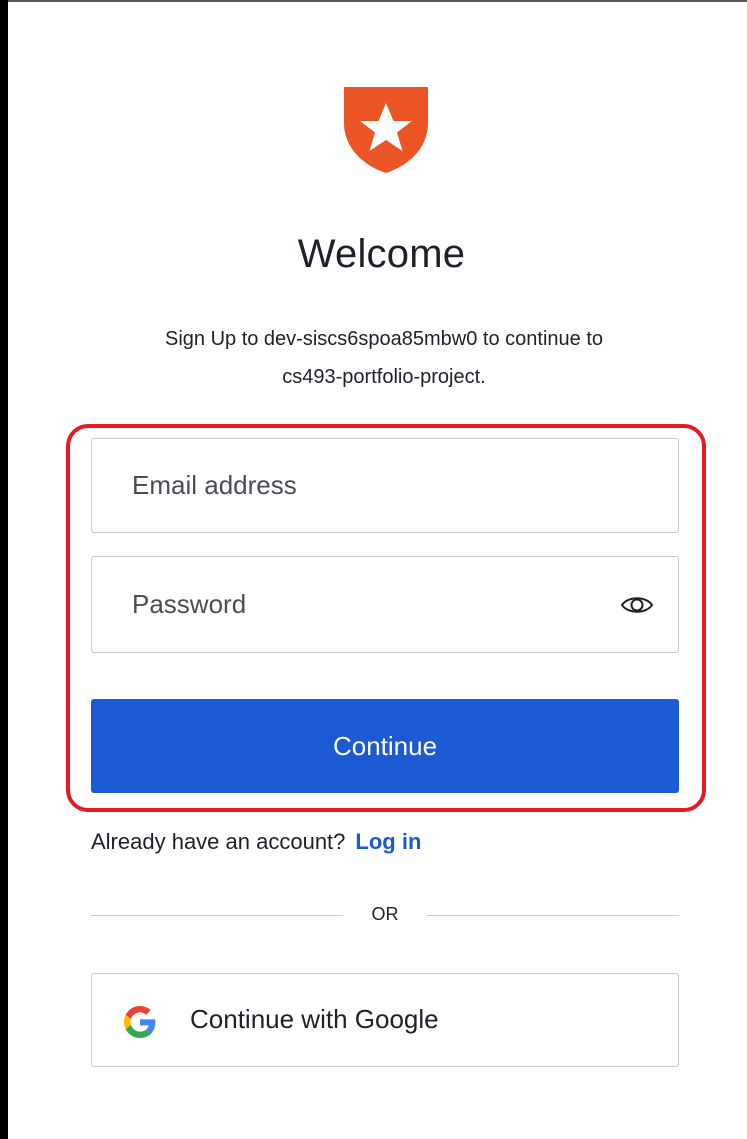  Describe the element at coordinates (4, 569) in the screenshot. I see `window-left-border` at that location.